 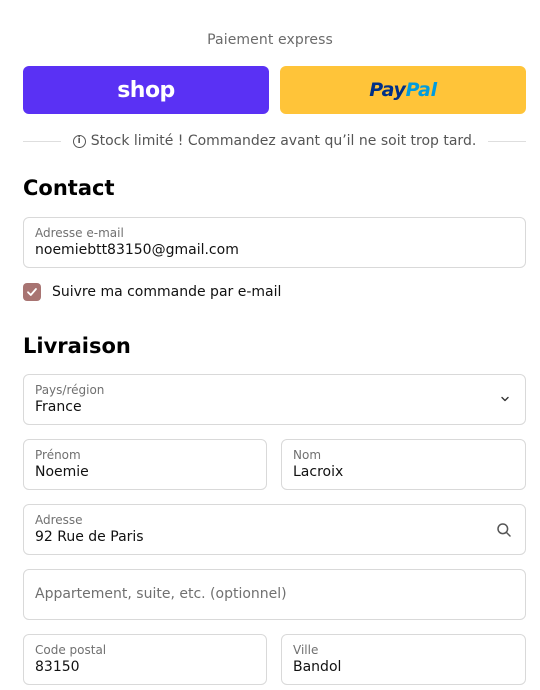 I want to click on address-label: Adresse, so click(x=59, y=520).